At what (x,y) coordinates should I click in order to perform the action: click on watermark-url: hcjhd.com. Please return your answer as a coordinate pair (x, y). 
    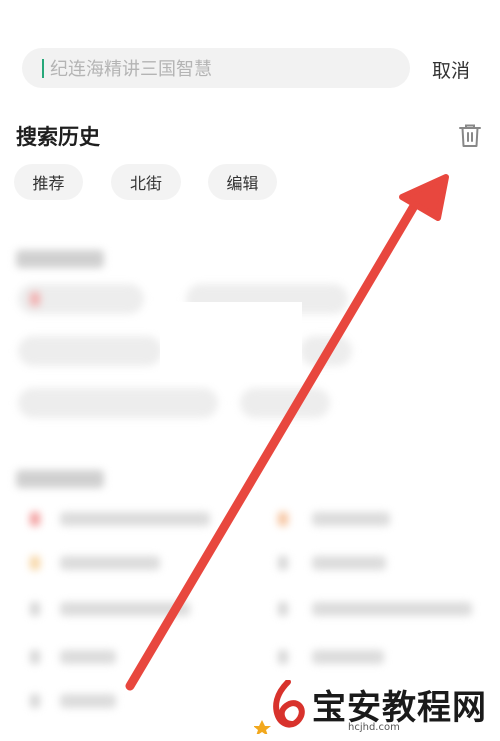
    Looking at the image, I should click on (374, 727).